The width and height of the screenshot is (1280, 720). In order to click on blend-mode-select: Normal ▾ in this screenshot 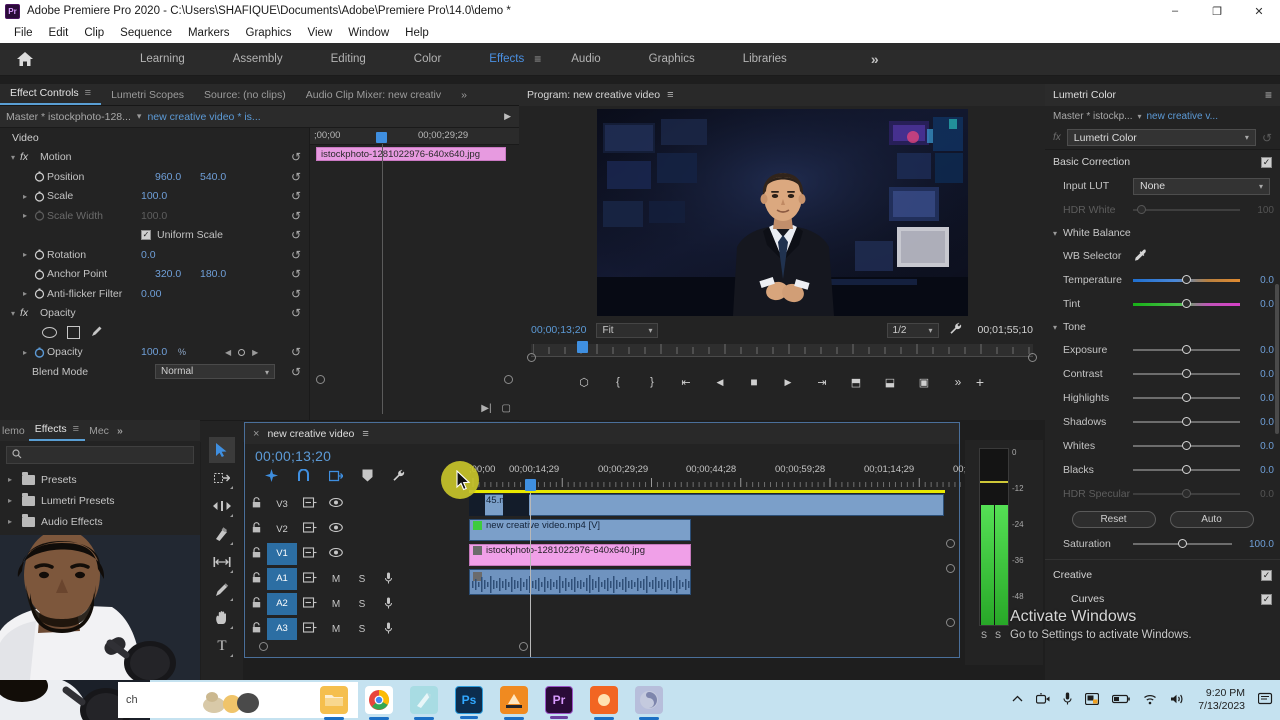, I will do `click(215, 372)`.